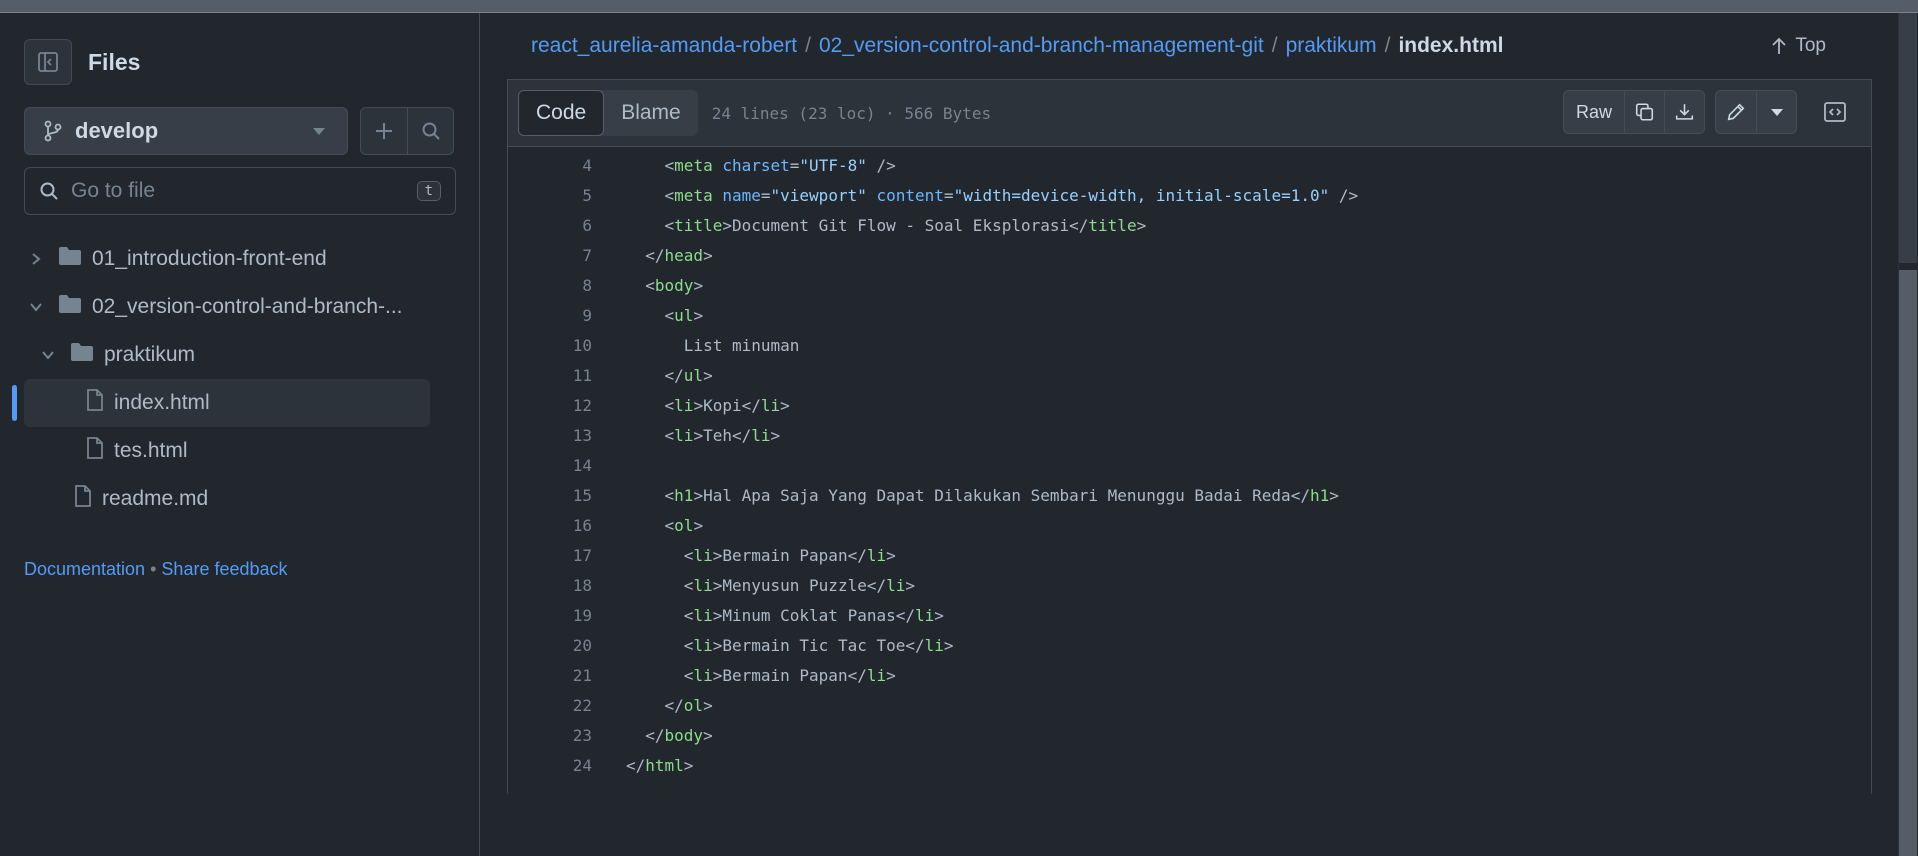 The image size is (1918, 856). Describe the element at coordinates (679, 255) in the screenshot. I see `line-code: </head>` at that location.